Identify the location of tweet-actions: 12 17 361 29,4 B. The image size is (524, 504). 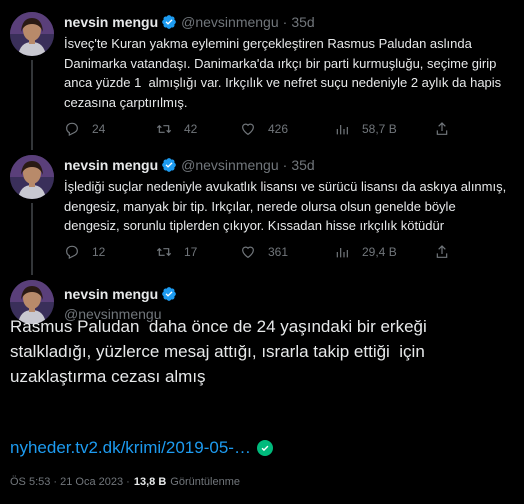
(274, 252).